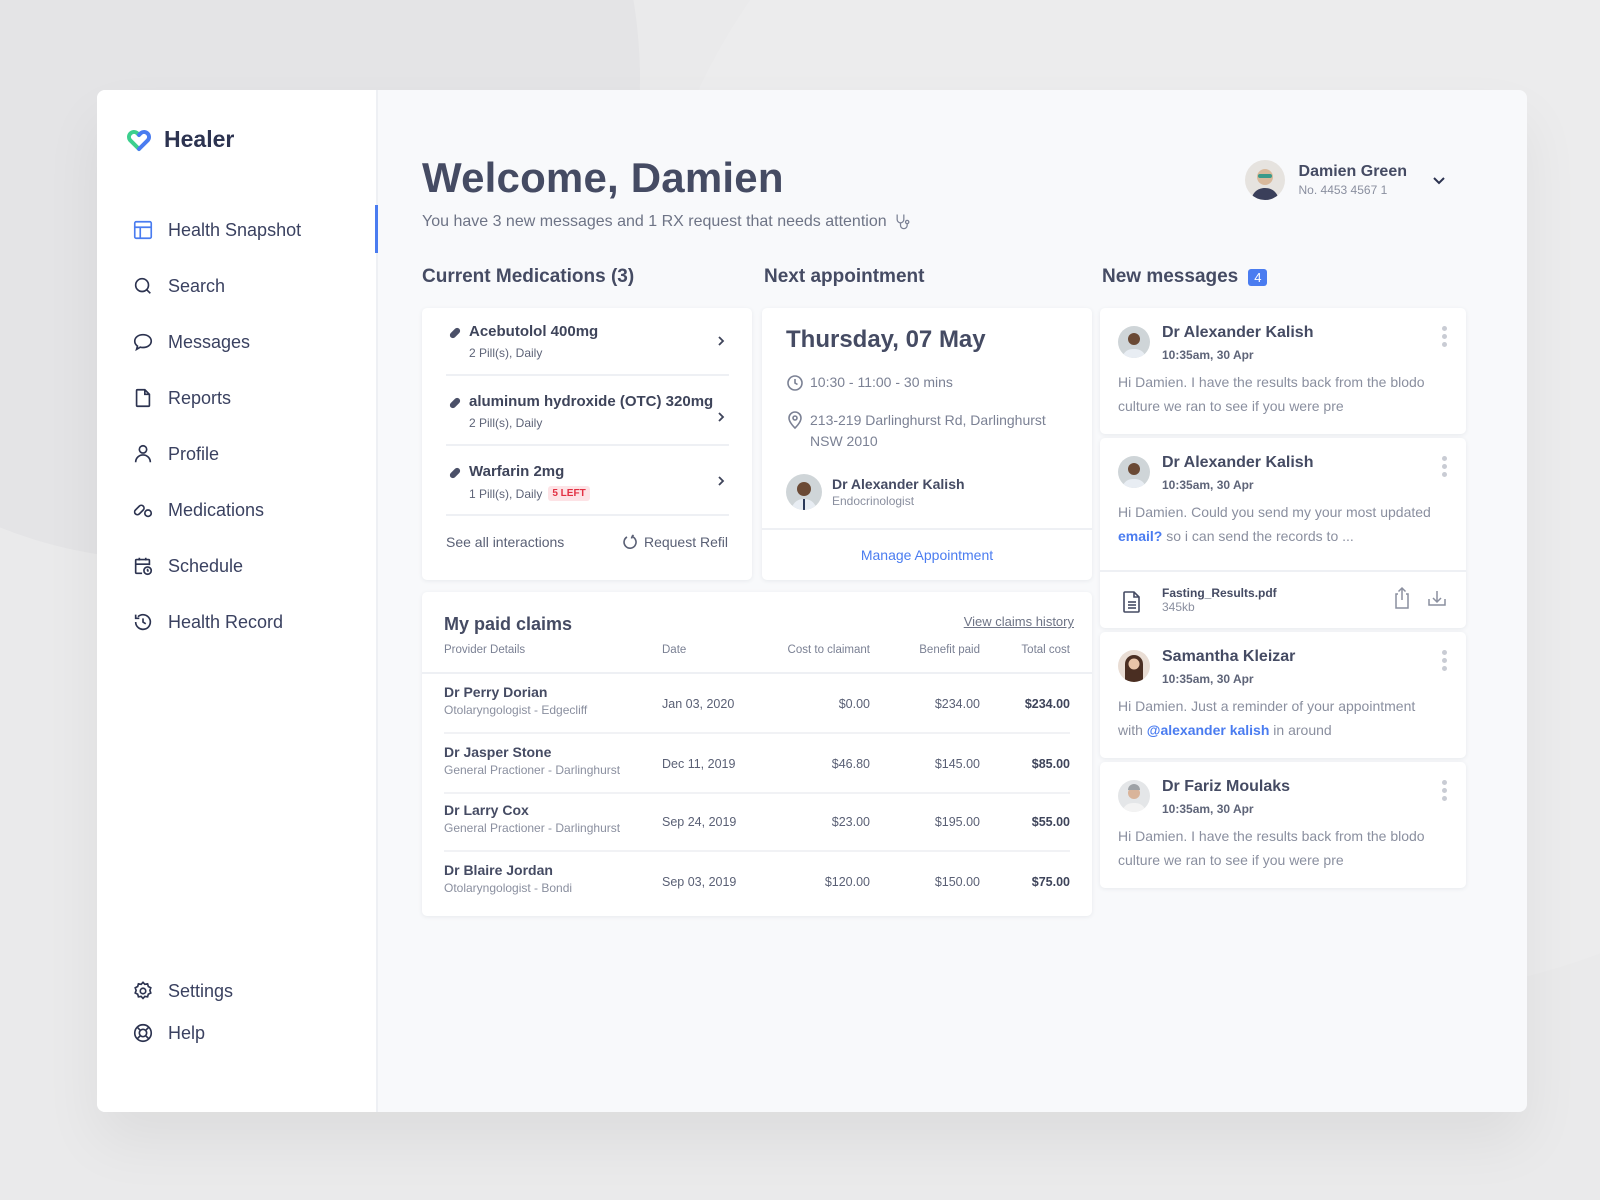 This screenshot has width=1600, height=1200. What do you see at coordinates (142, 285) in the screenshot?
I see `search-icon` at bounding box center [142, 285].